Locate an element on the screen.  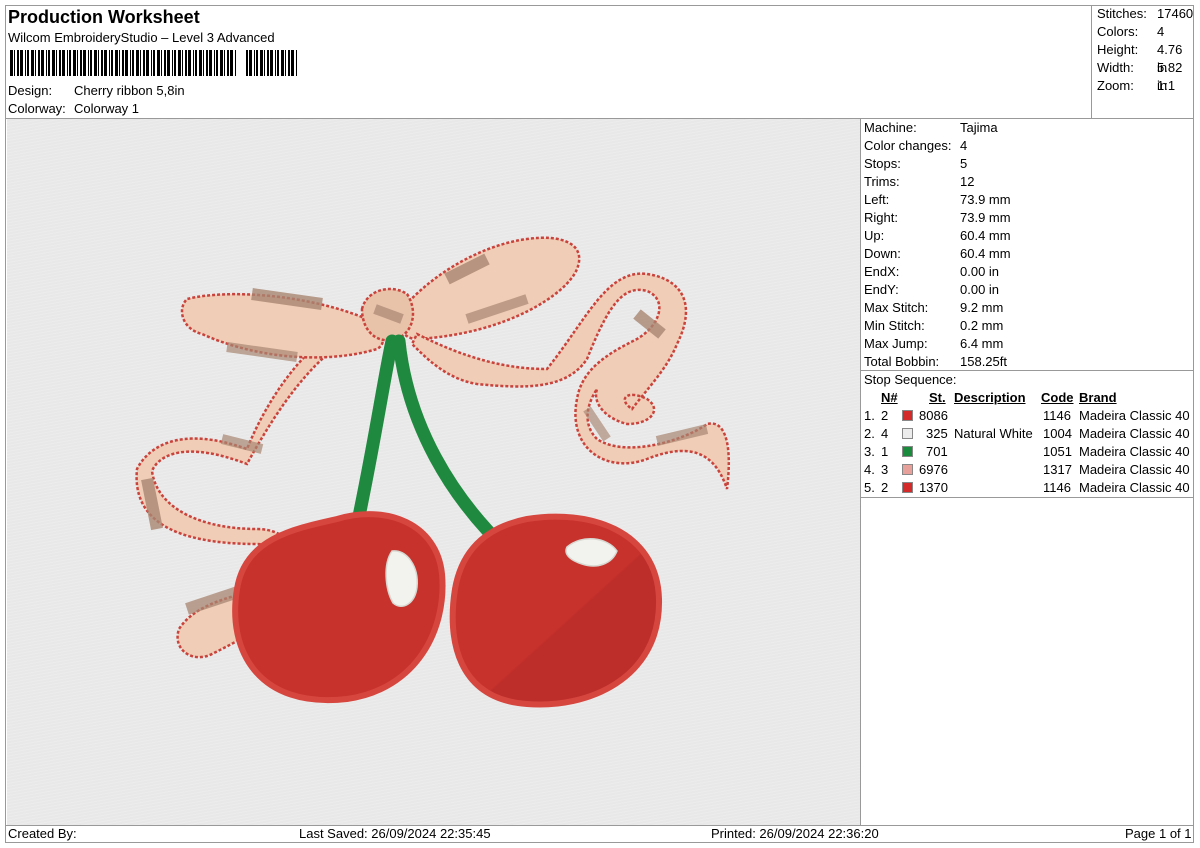
colorway-row: Colorway: Colorway 1 is located at coordinates (73, 109).